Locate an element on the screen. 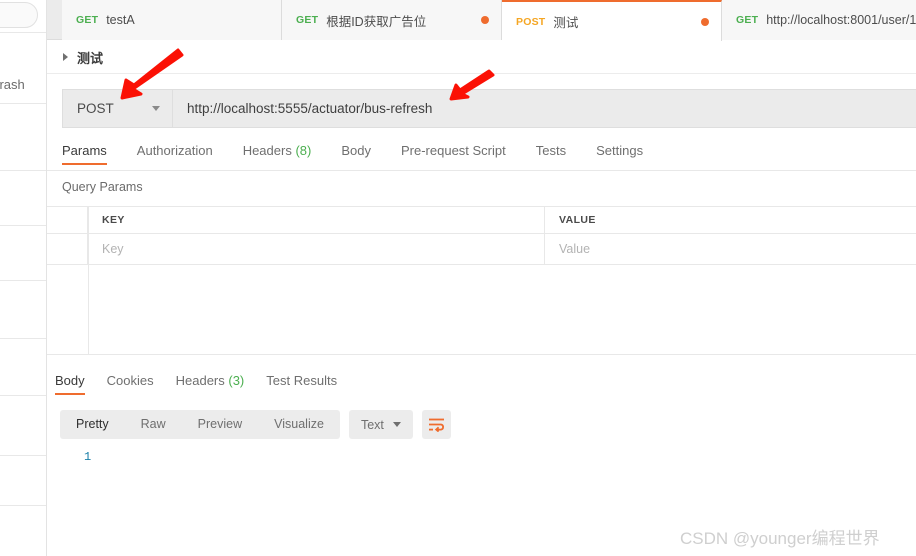 This screenshot has width=916, height=556. tab-params: Params is located at coordinates (84, 154).